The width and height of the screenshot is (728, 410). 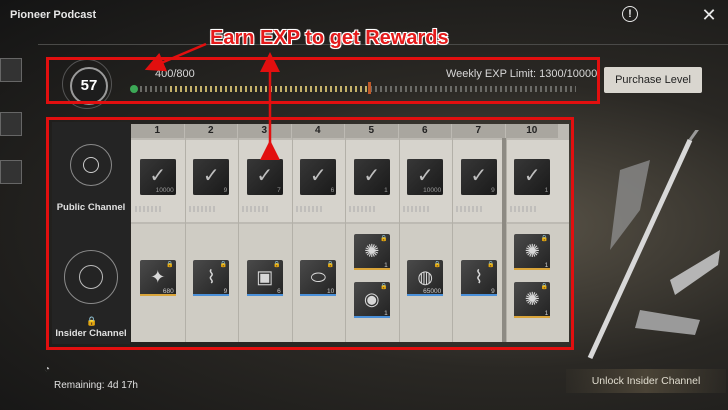 What do you see at coordinates (653, 245) in the screenshot?
I see `weapon-art` at bounding box center [653, 245].